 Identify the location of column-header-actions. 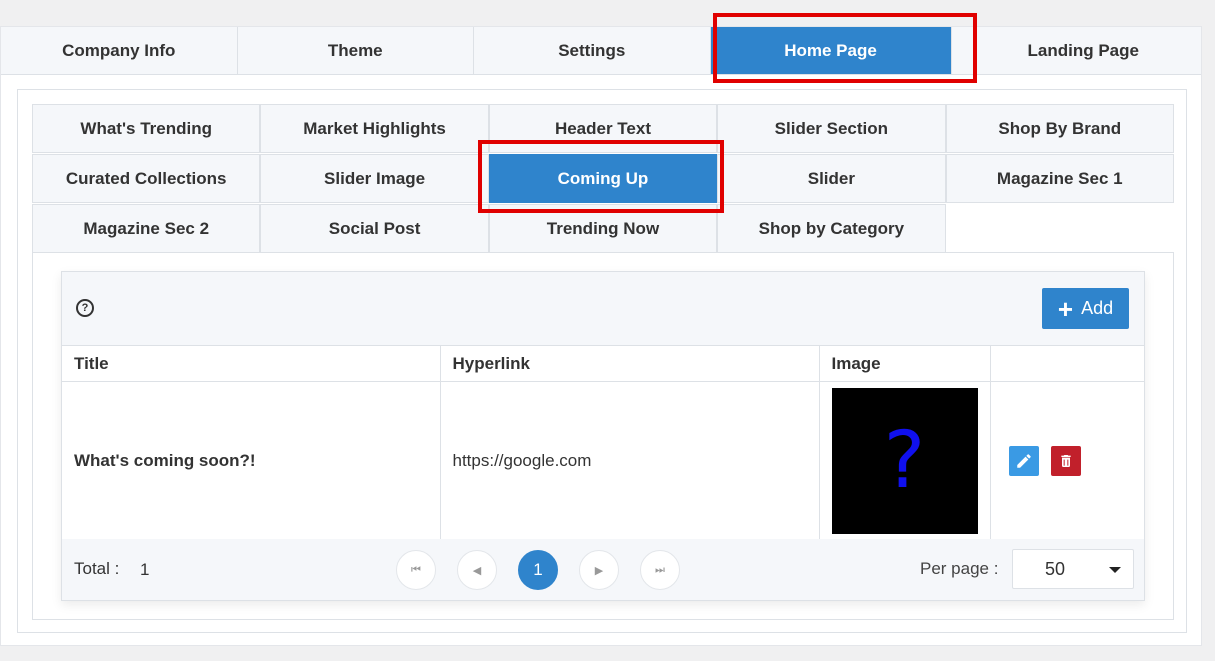
(1067, 363).